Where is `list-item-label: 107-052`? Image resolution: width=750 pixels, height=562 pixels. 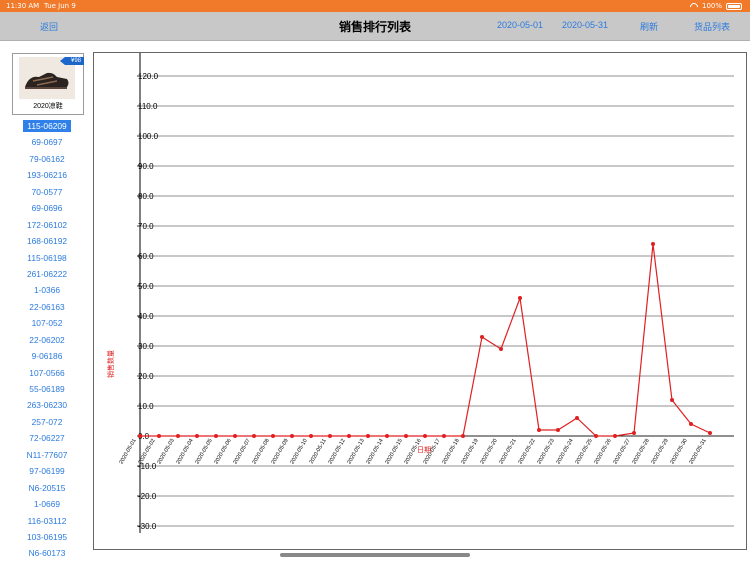 list-item-label: 107-052 is located at coordinates (47, 323).